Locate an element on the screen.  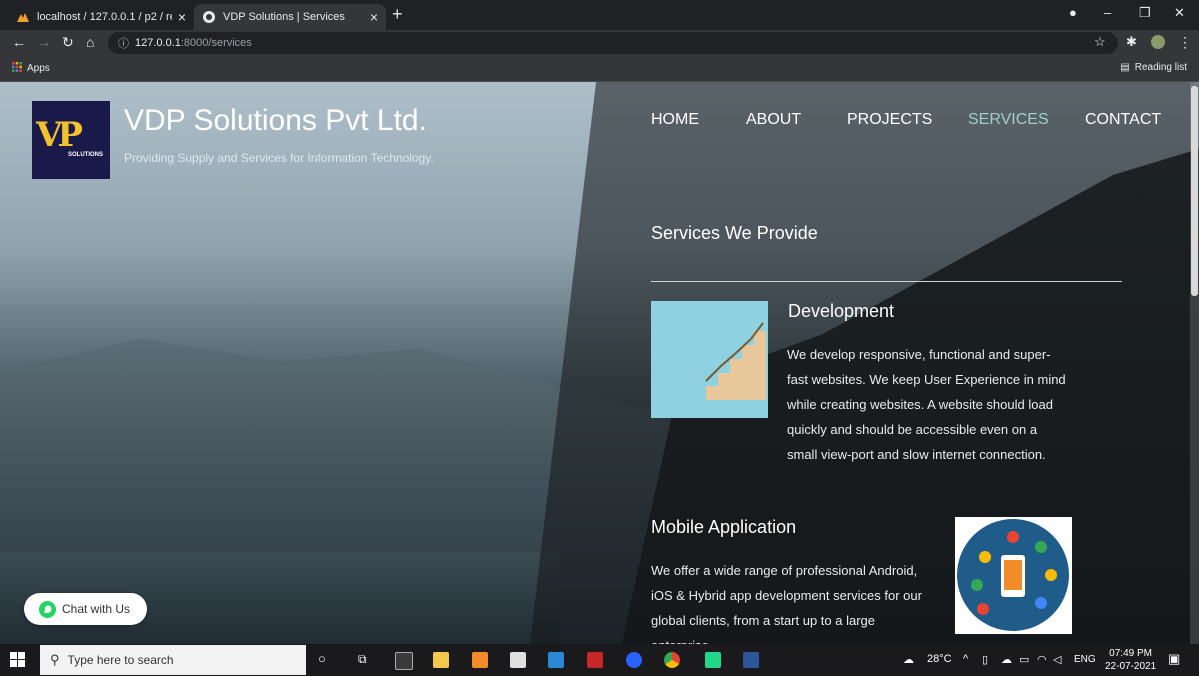
bookmarks-bar: Apps ▤ Reading list is located at coordinates (599, 69).